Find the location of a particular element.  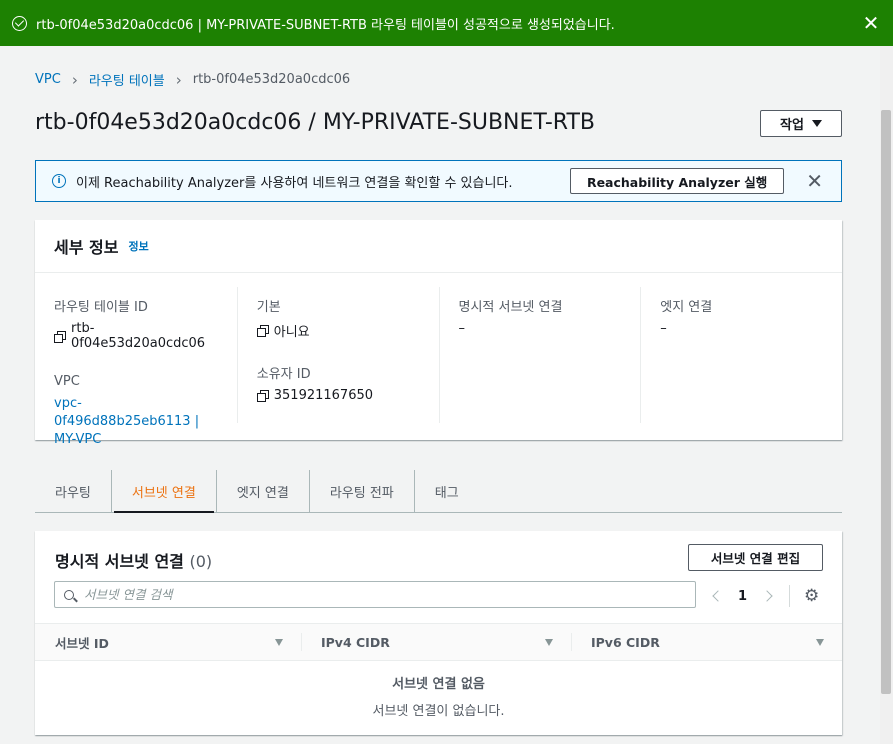

subnet-search-input is located at coordinates (385, 594).